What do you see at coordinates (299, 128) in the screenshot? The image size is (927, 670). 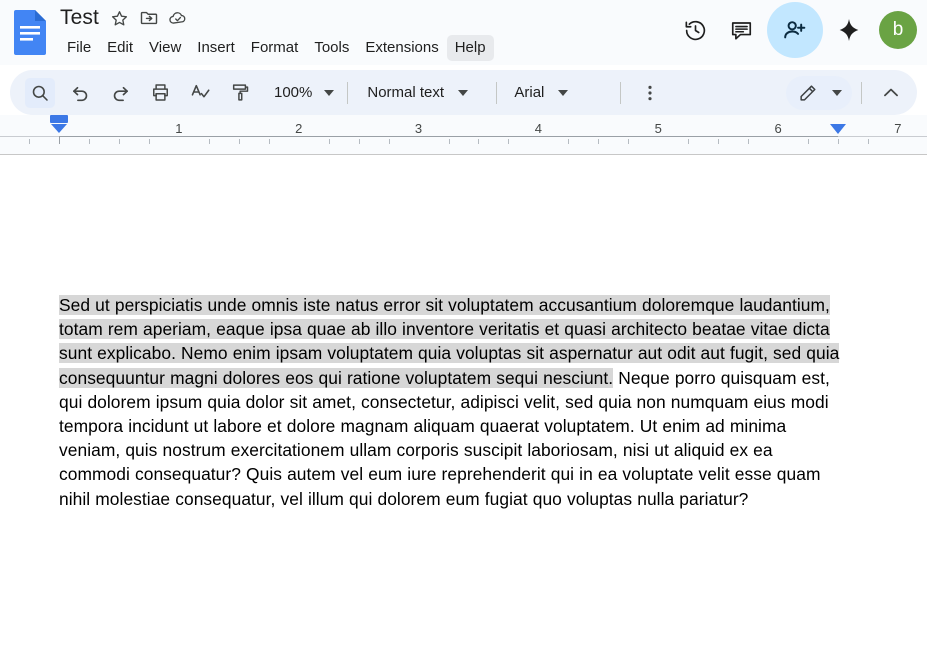 I see `ruler-number: 2` at bounding box center [299, 128].